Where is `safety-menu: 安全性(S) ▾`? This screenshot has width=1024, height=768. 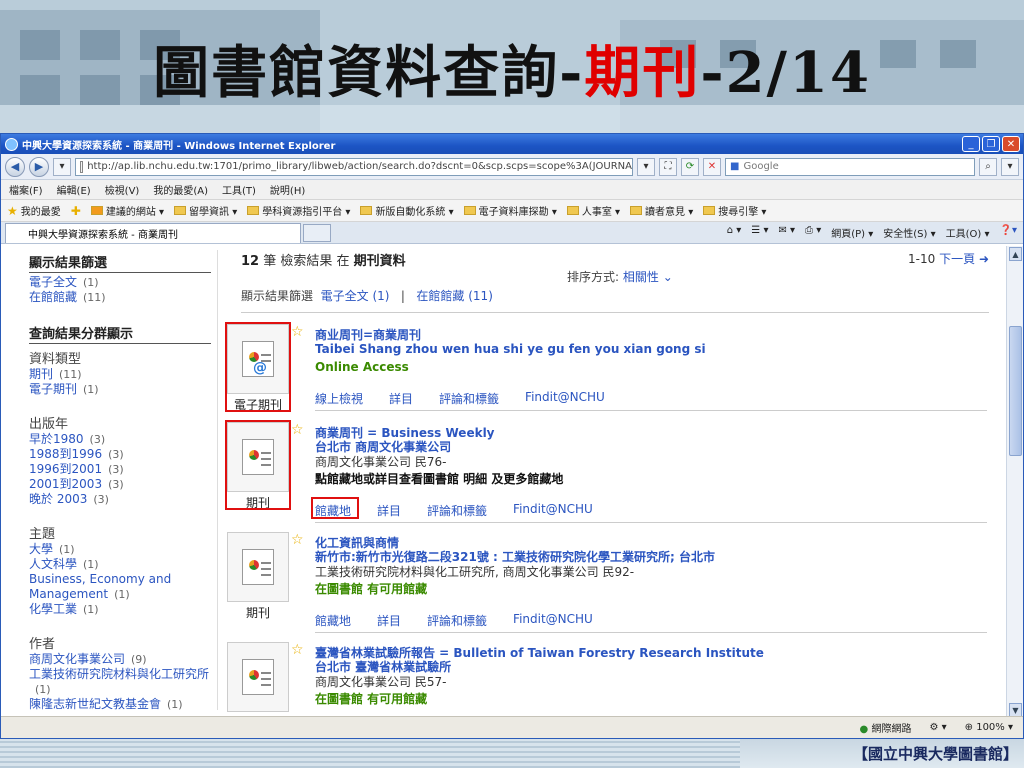
safety-menu: 安全性(S) ▾ is located at coordinates (909, 232).